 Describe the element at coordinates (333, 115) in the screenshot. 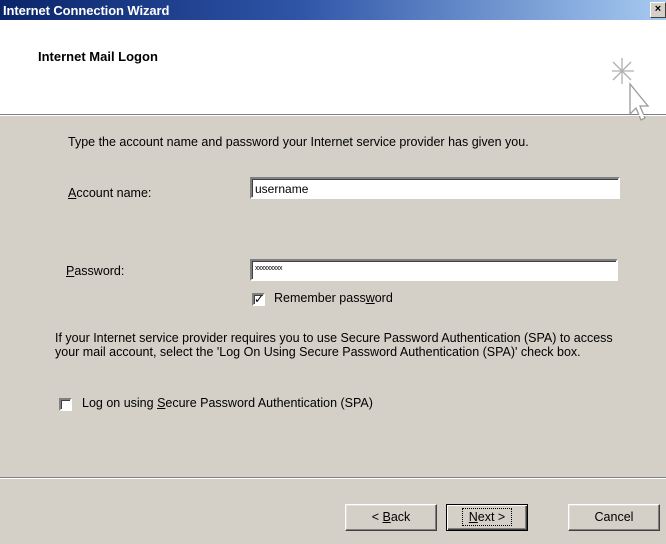

I see `header-divider` at that location.